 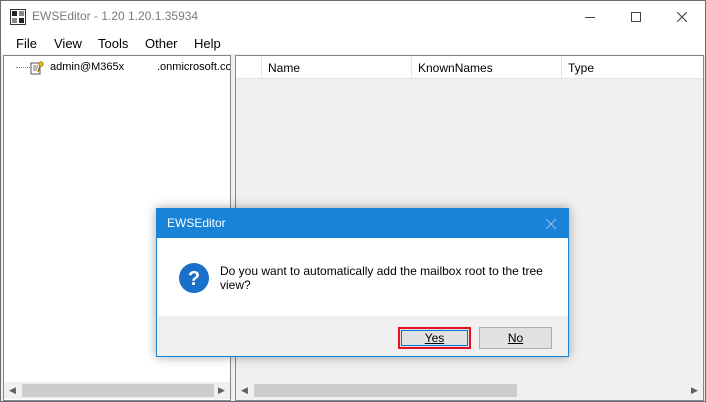 I want to click on dialog-close-button, so click(x=551, y=223).